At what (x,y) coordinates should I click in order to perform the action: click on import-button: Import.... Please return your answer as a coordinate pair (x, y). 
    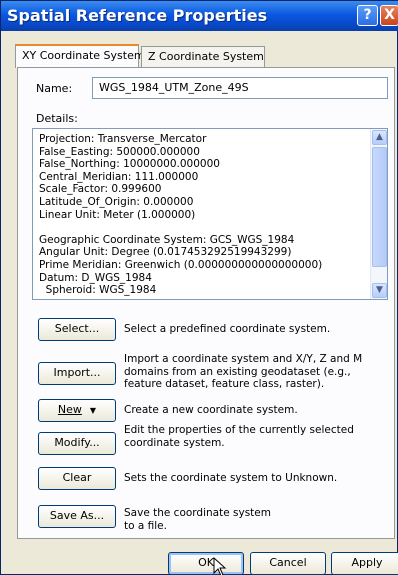
    Looking at the image, I should click on (77, 373).